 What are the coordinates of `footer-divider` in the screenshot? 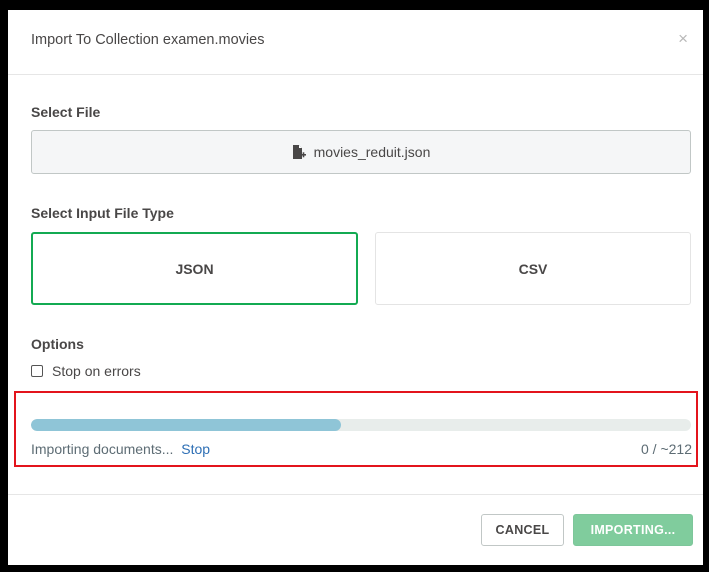 It's located at (355, 494).